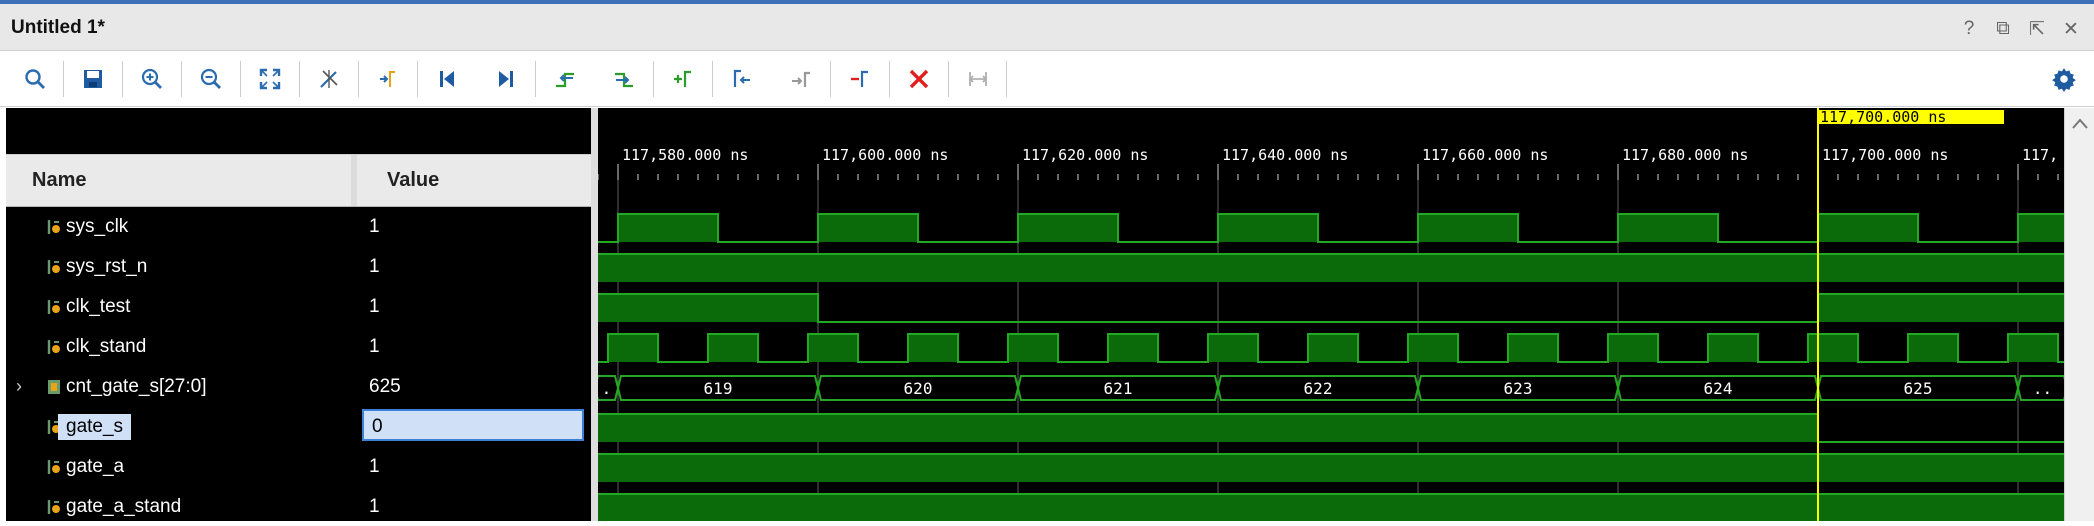 Image resolution: width=2094 pixels, height=526 pixels. Describe the element at coordinates (1208, 428) in the screenshot. I see `gate-s-fill` at that location.